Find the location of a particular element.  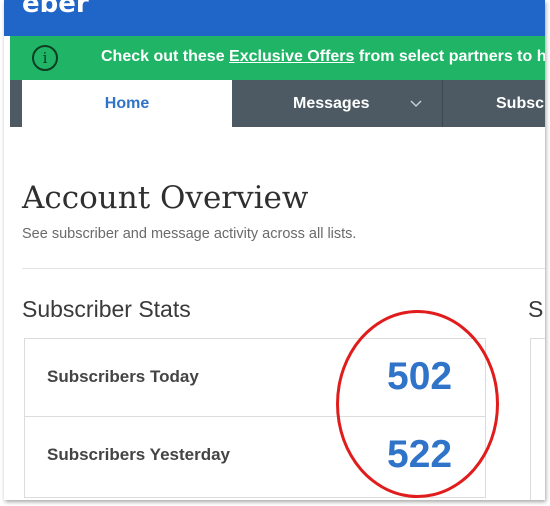

stat-value-yesterday: 522 is located at coordinates (420, 454).